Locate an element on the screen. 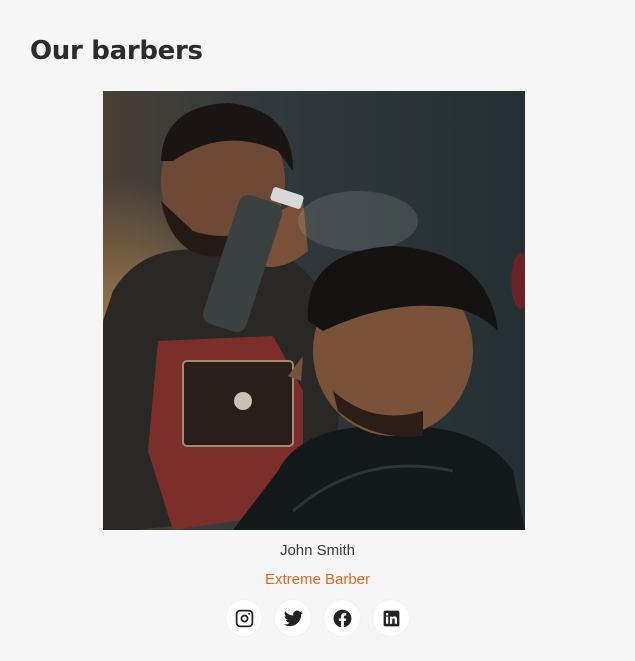  section-title: Our barbers is located at coordinates (116, 51).